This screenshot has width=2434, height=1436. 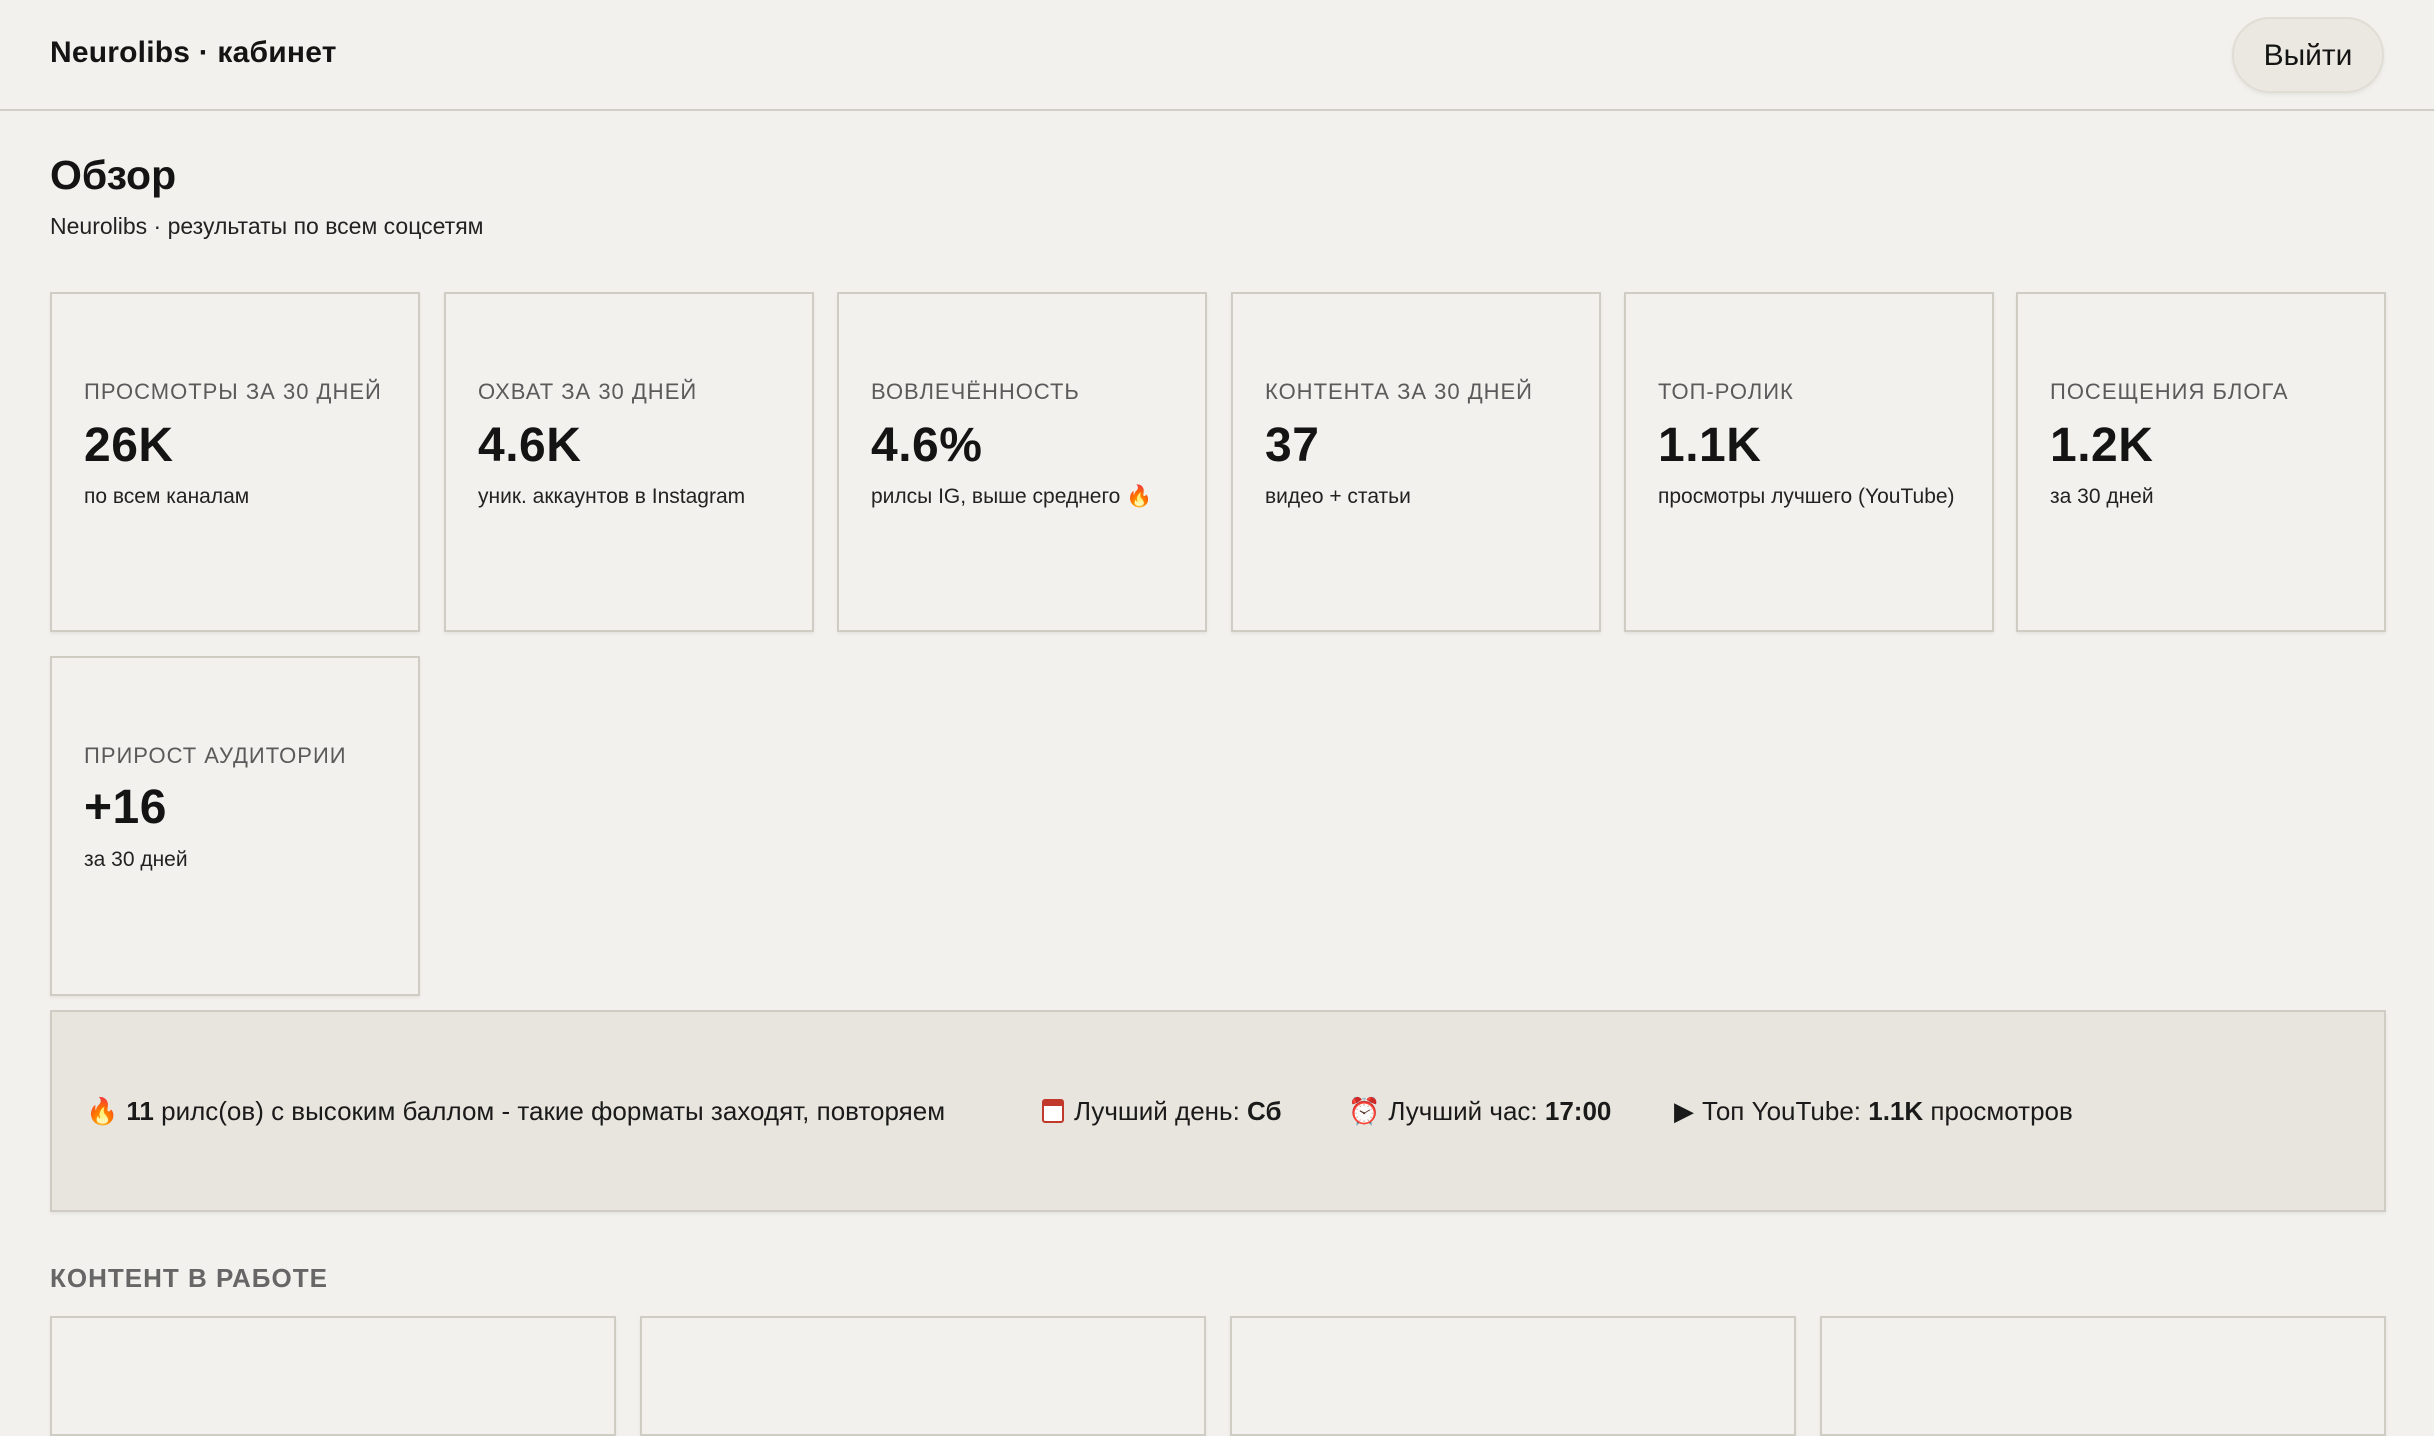 I want to click on stat-card-content: Контента за 30 дней 37 видео + статьи, so click(x=1416, y=462).